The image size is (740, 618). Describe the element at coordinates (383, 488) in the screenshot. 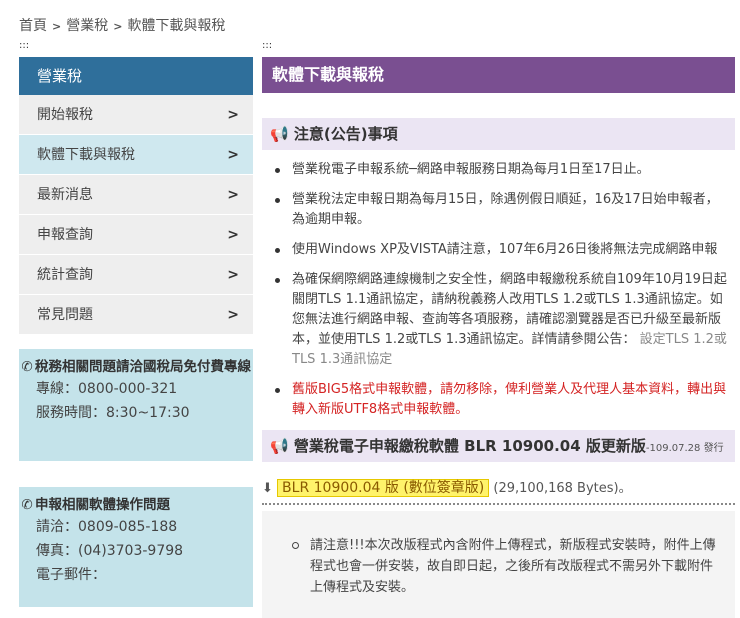

I see `download-link: BLR 10900.04 版 (數位簽章版)` at that location.